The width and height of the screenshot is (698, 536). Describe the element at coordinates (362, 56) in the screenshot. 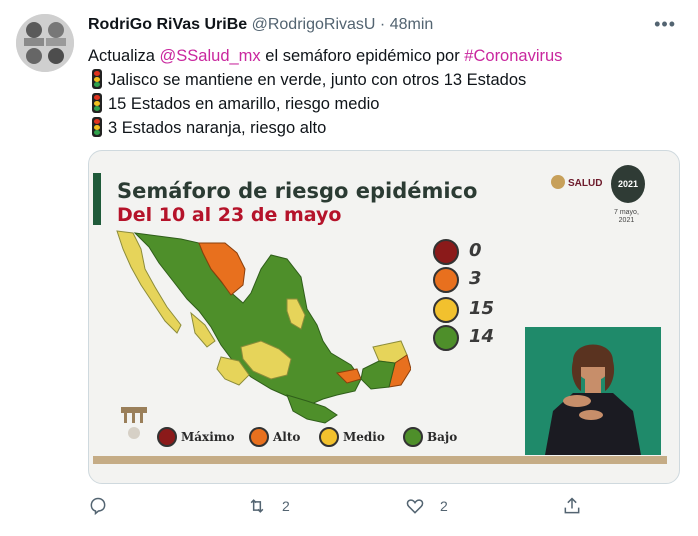

I see `text-fragment: el semáforo epidémico por` at that location.